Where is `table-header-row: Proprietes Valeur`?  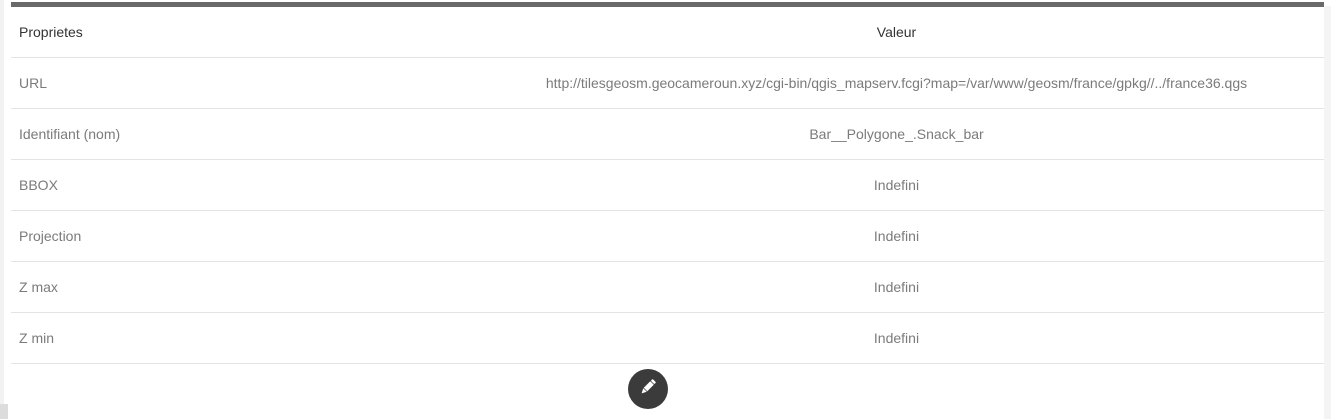
table-header-row: Proprietes Valeur is located at coordinates (667, 32).